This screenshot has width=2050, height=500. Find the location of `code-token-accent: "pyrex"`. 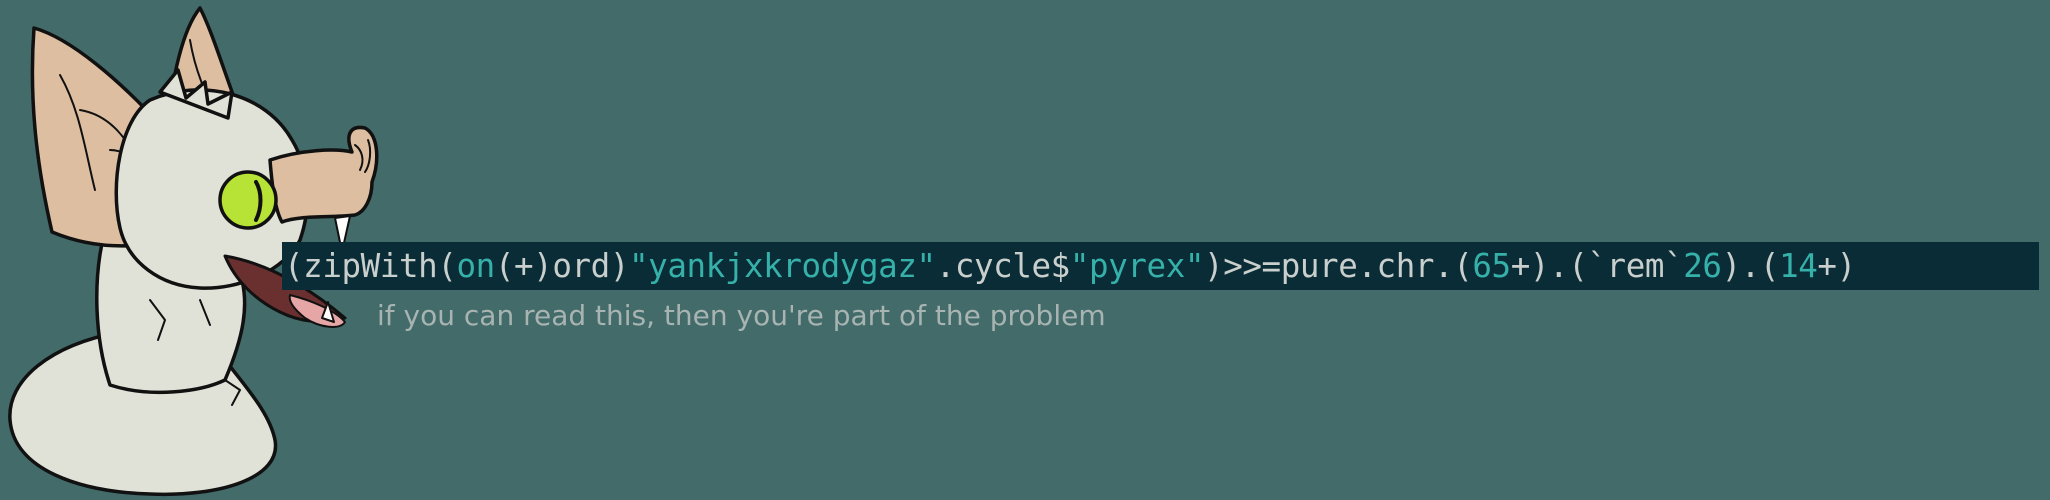

code-token-accent: "pyrex" is located at coordinates (1137, 266).